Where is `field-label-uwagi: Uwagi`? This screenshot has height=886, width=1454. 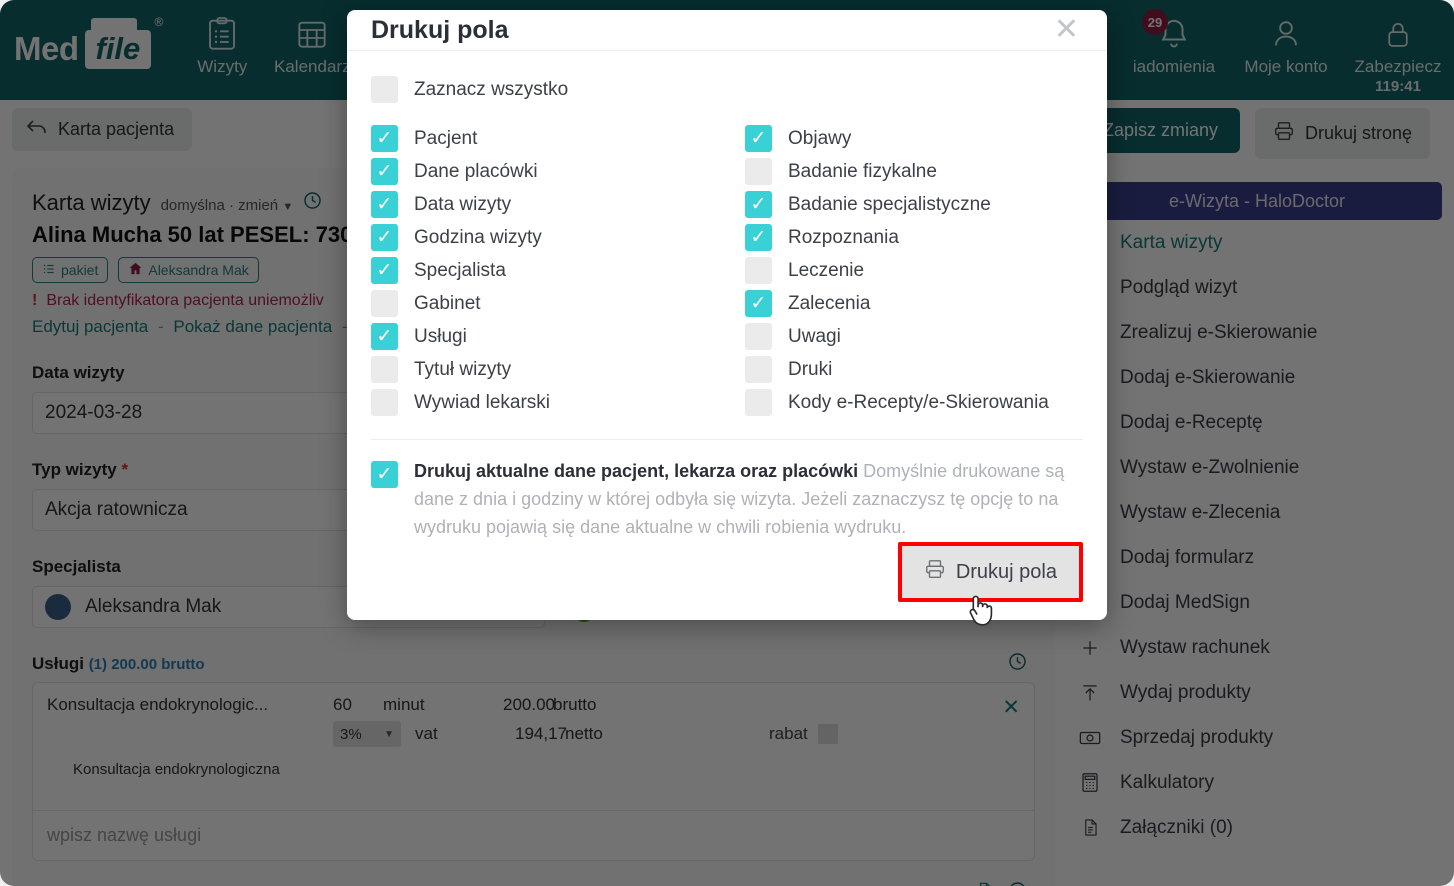 field-label-uwagi: Uwagi is located at coordinates (814, 336).